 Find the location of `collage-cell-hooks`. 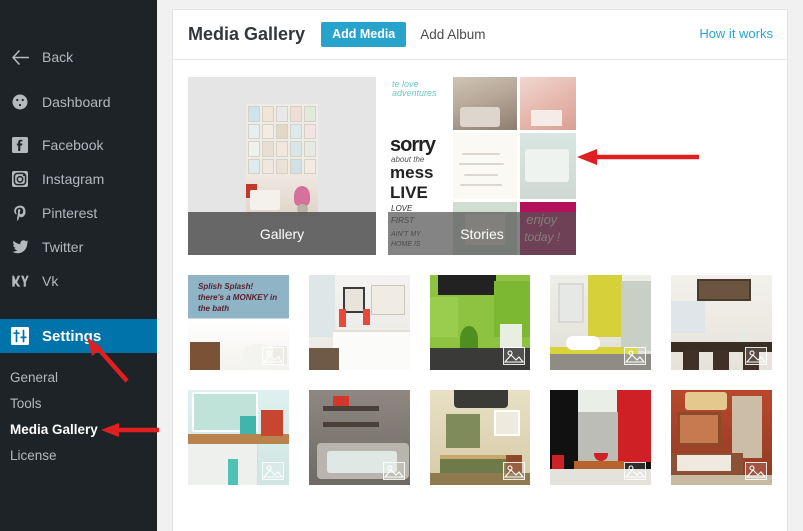

collage-cell-hooks is located at coordinates (548, 165).